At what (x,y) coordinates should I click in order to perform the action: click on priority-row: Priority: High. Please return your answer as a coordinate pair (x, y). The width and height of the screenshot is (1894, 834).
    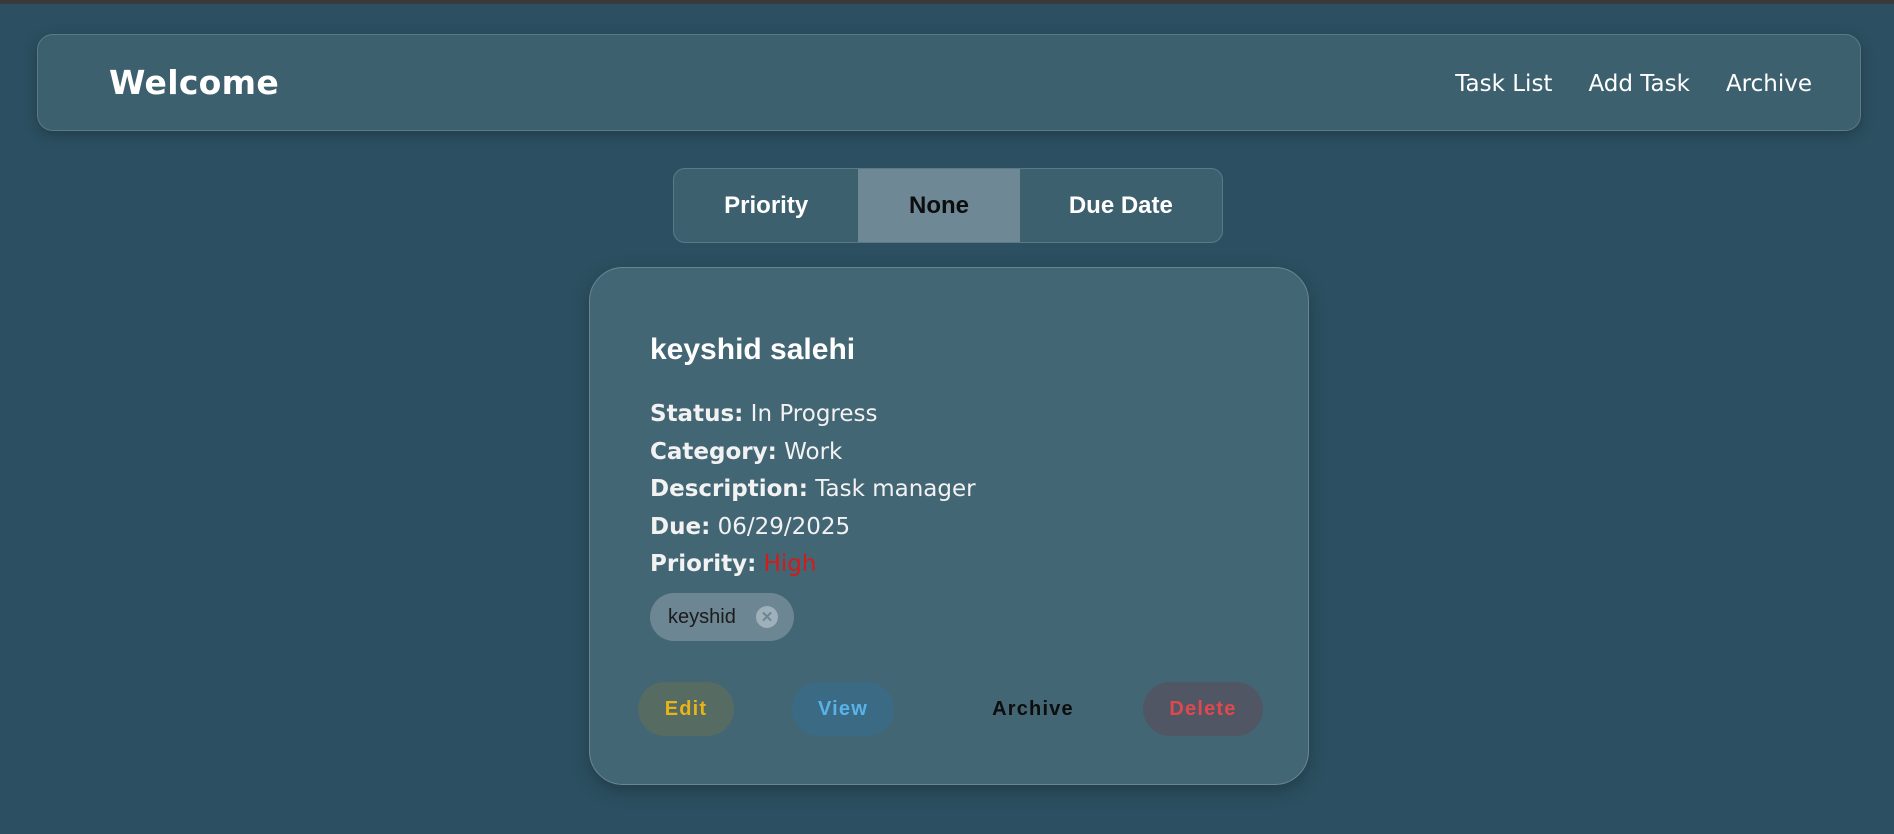
    Looking at the image, I should click on (813, 565).